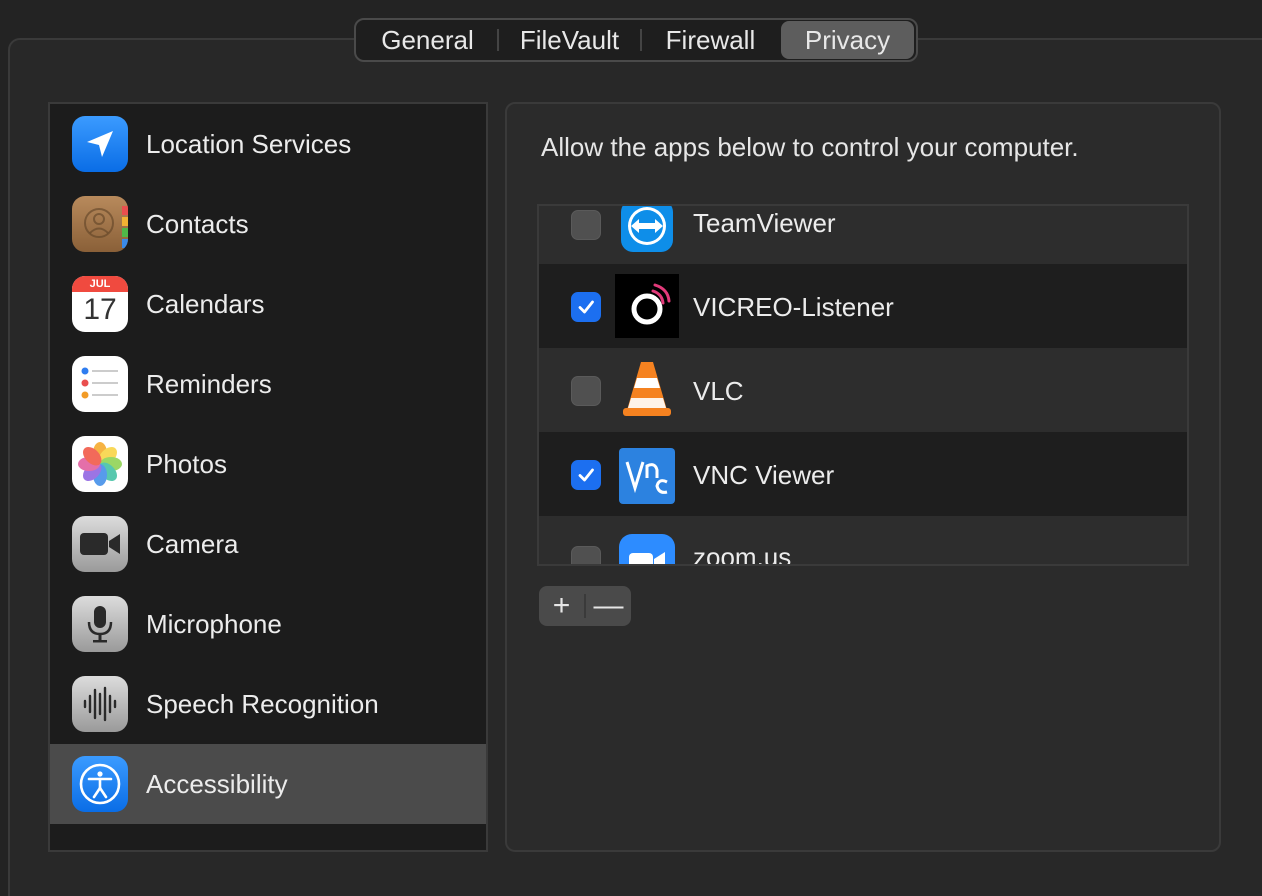 The width and height of the screenshot is (1262, 896). I want to click on sidebar-item-reminders: Reminders, so click(268, 384).